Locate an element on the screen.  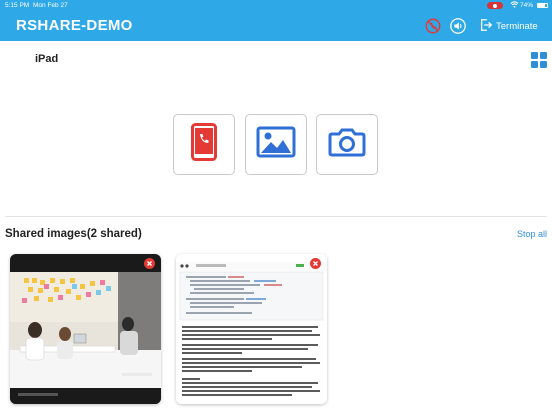
battery-percent: 74% is located at coordinates (527, 5).